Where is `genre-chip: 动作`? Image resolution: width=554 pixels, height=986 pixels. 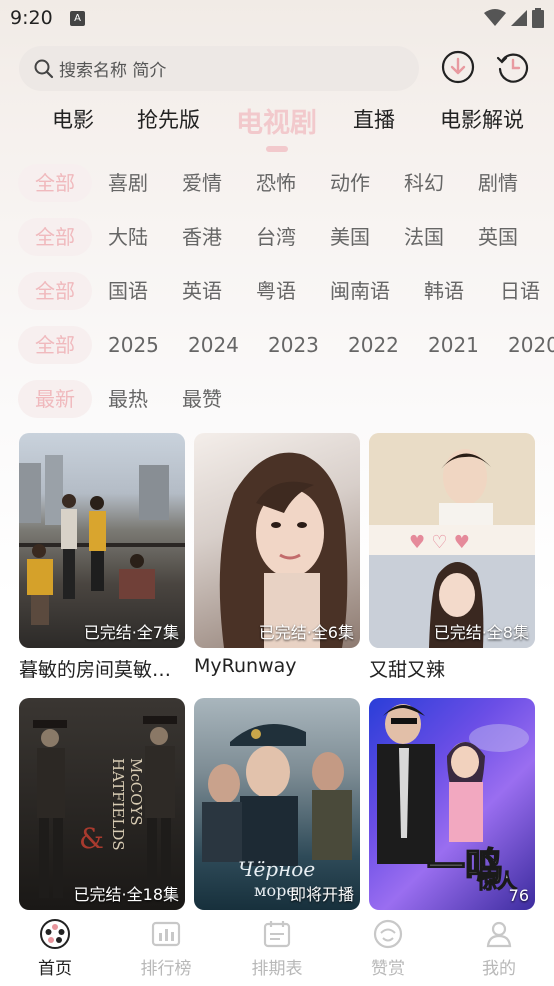
genre-chip: 动作 is located at coordinates (350, 183).